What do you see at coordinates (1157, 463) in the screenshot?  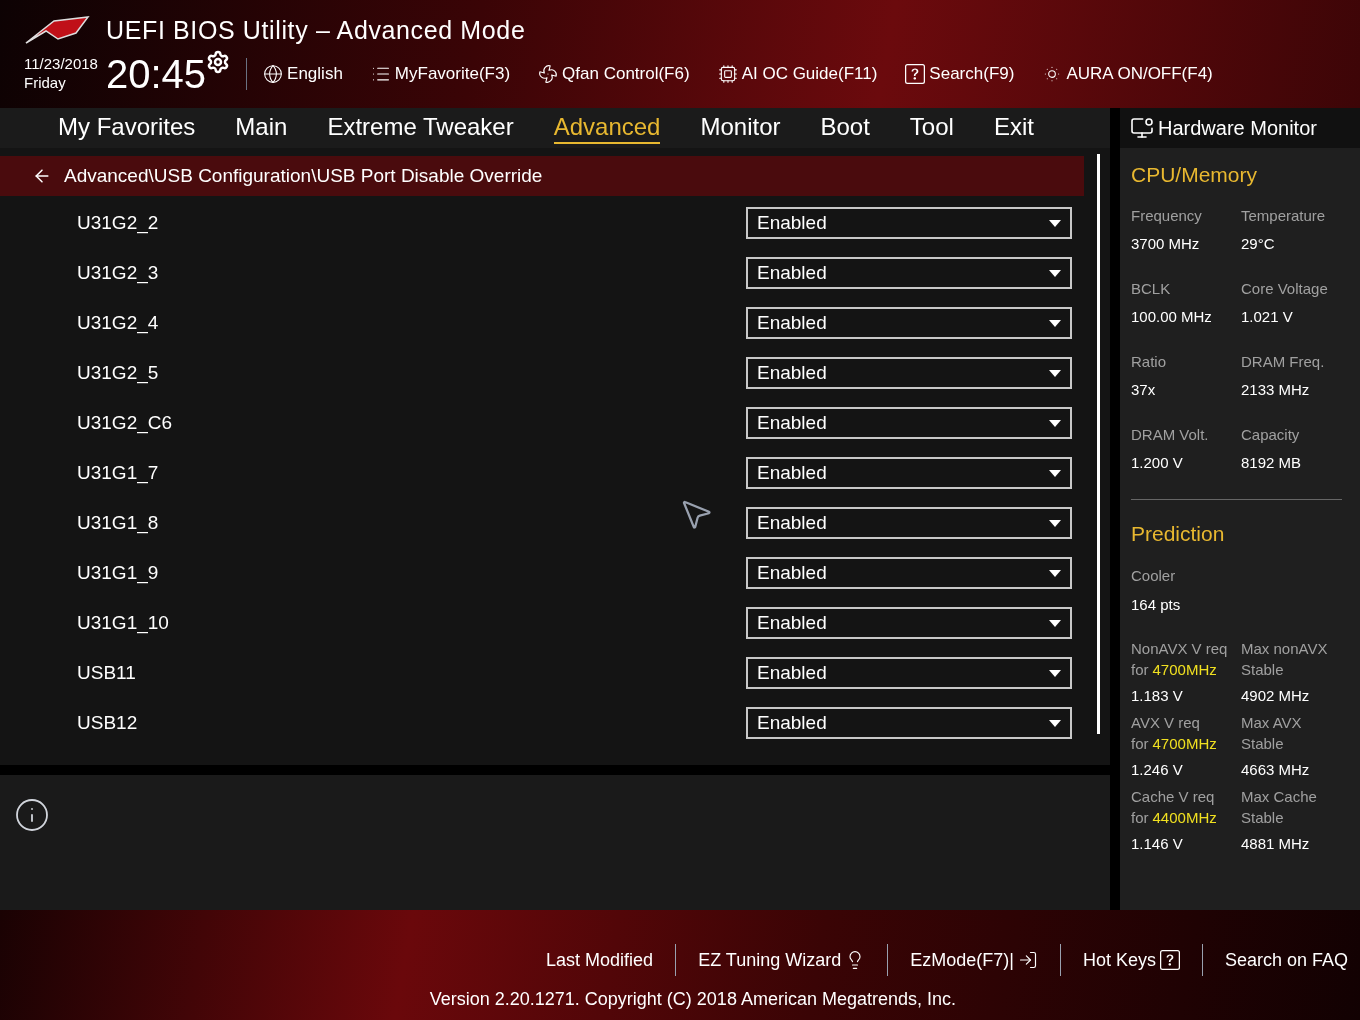 I see `metric-value: 1.200 V` at bounding box center [1157, 463].